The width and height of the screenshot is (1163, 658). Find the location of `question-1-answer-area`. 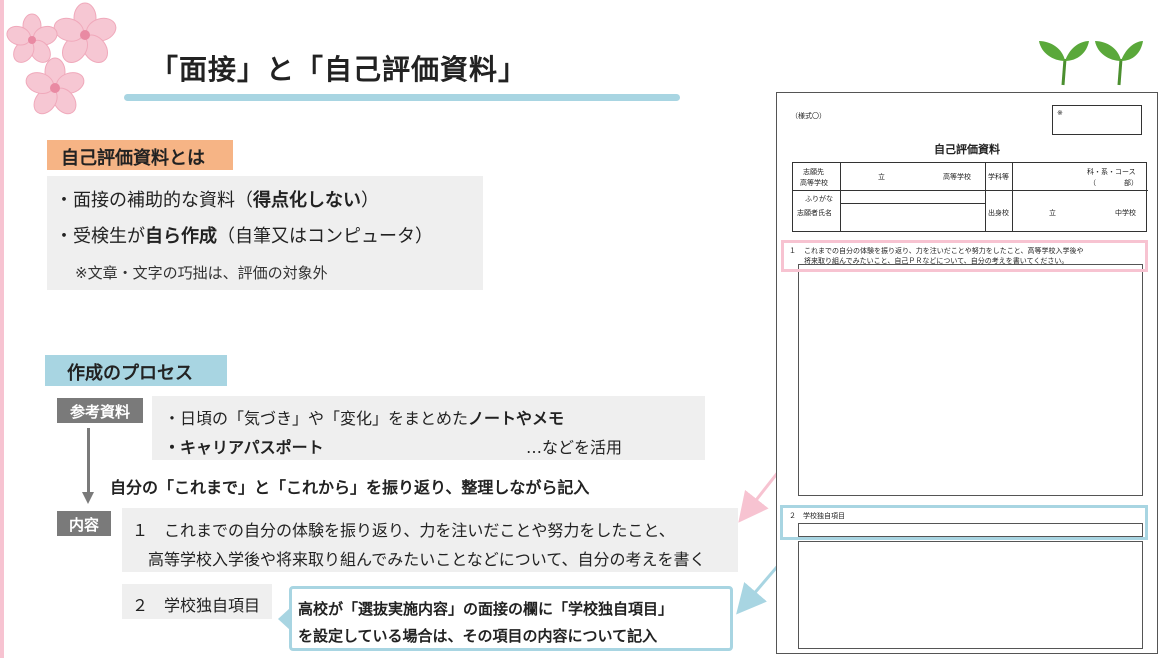

question-1-answer-area is located at coordinates (970, 380).